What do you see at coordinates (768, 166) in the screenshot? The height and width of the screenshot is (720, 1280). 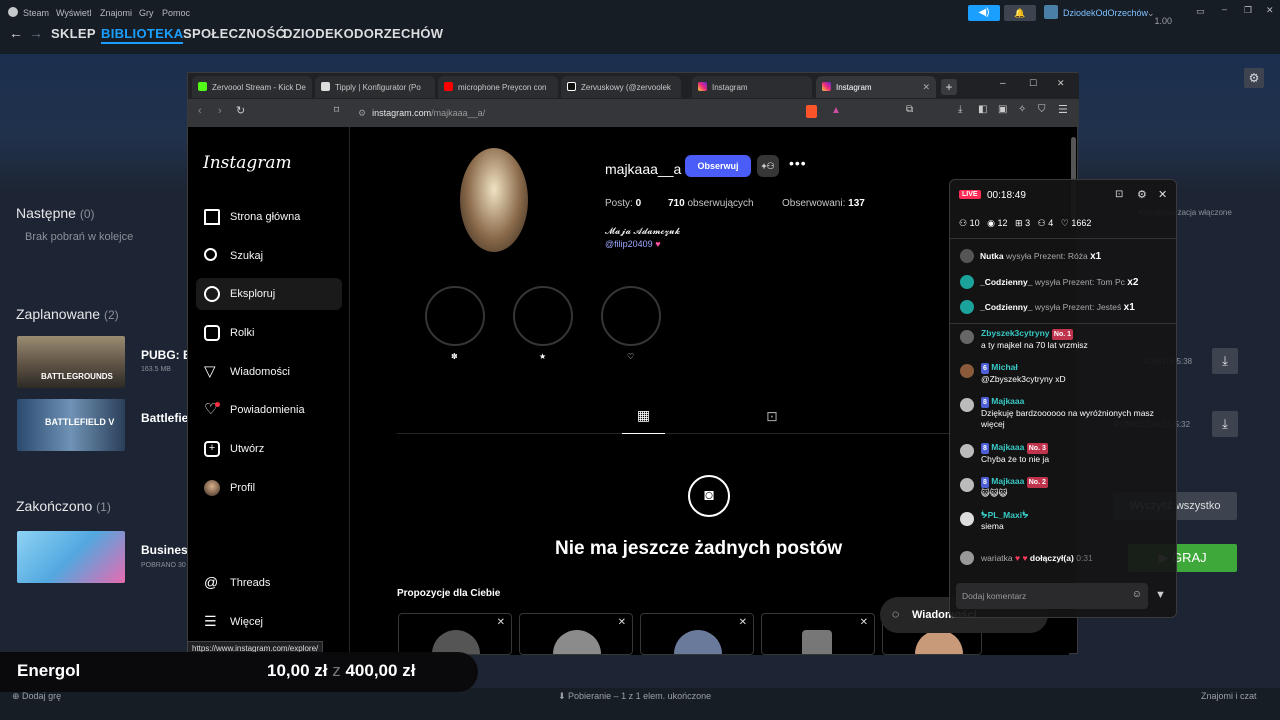 I see `suggest-user-button: +⚇` at bounding box center [768, 166].